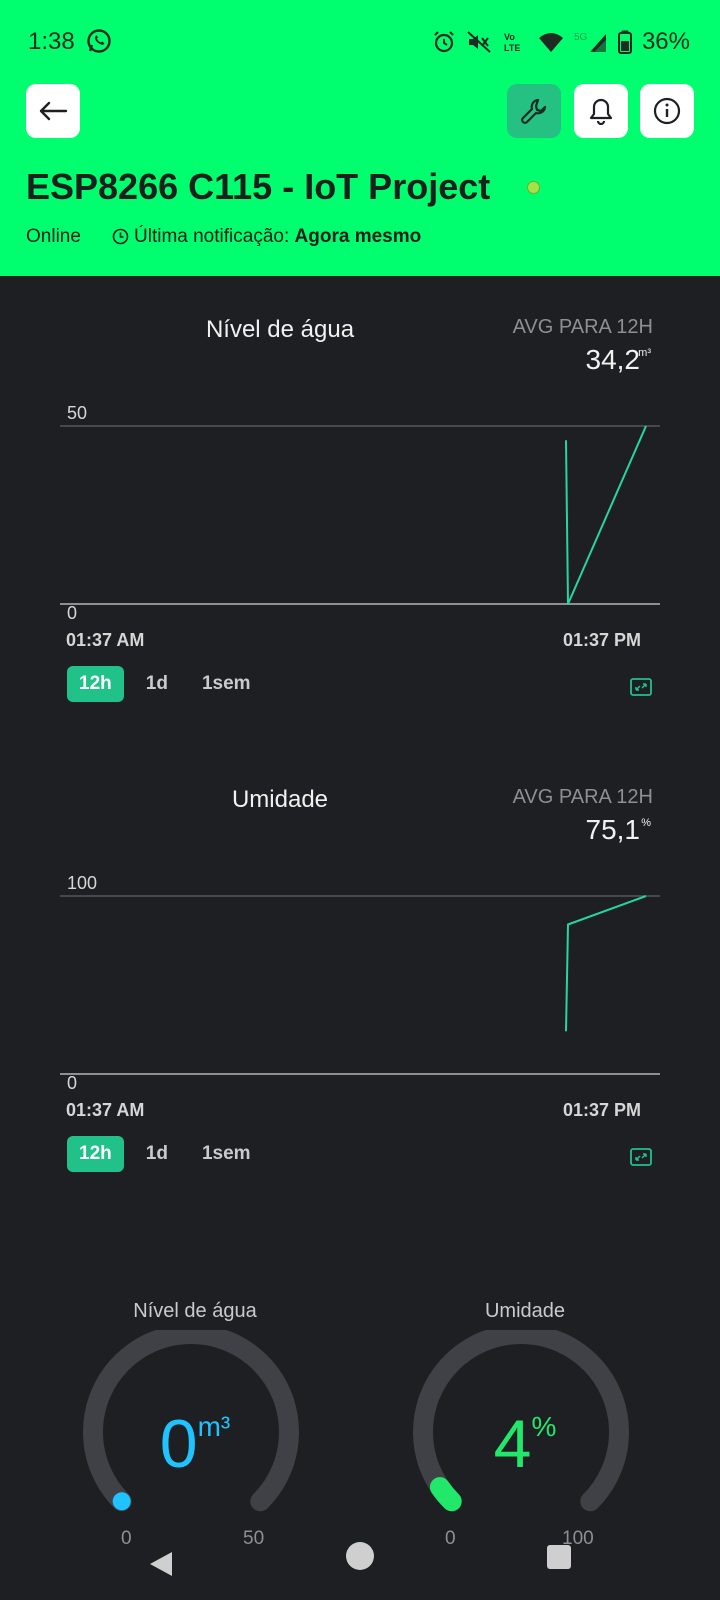  I want to click on last-notification: Última notificação: Agora mesmo, so click(277, 237).